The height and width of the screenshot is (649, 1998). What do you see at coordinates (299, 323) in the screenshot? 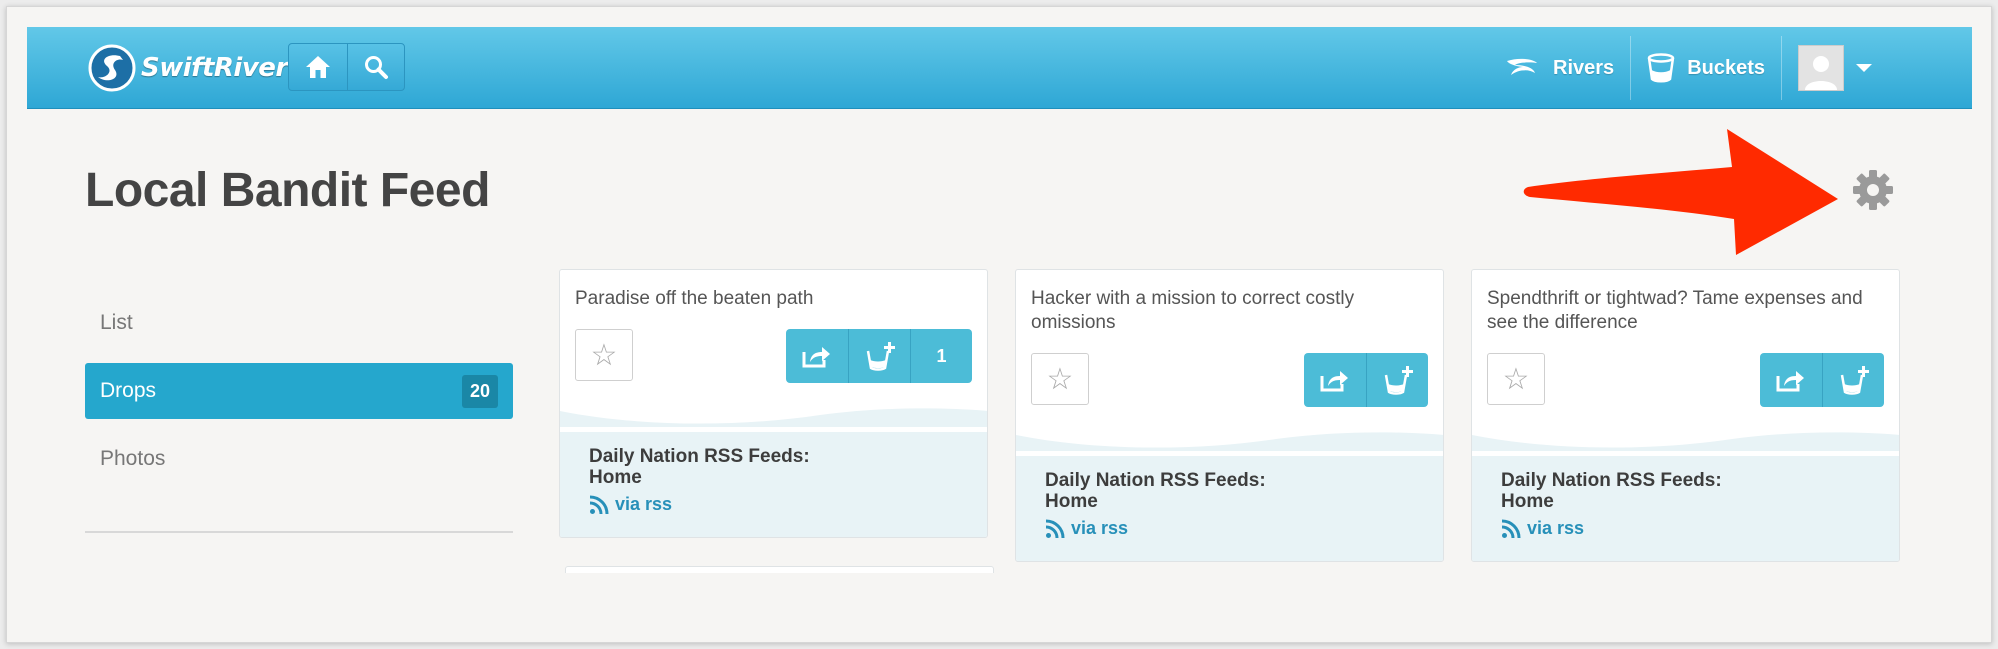
I see `sidebar-item-list: List` at bounding box center [299, 323].